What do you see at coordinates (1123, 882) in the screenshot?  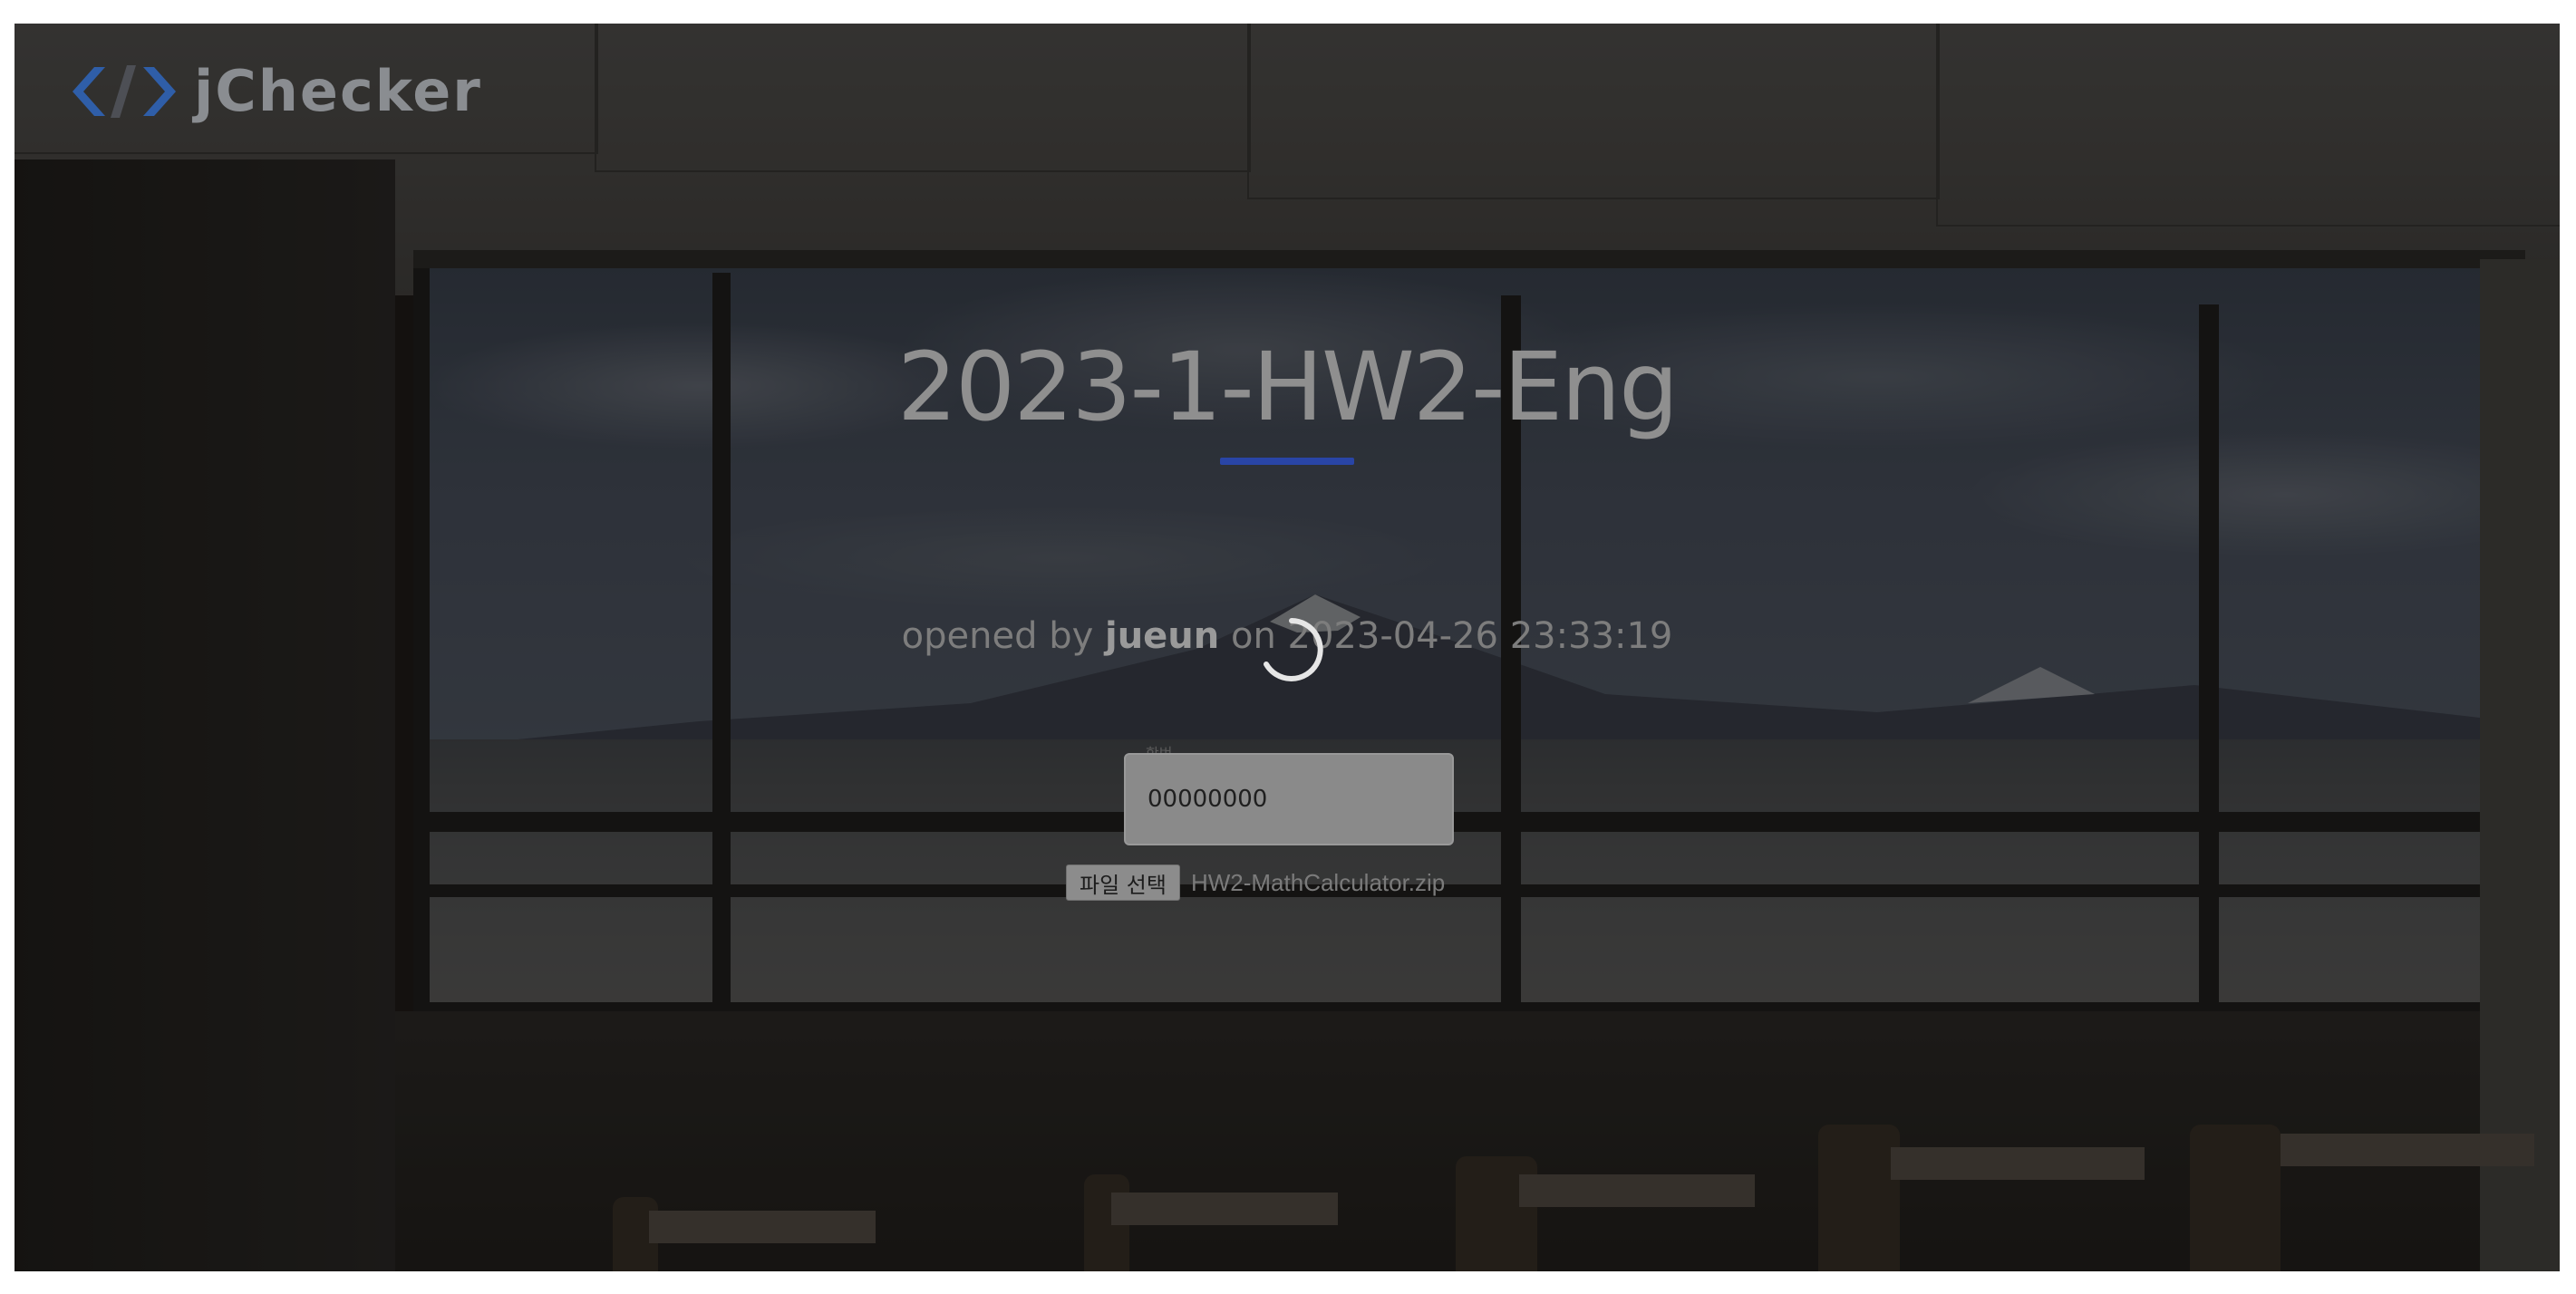 I see `choose-file-button: 파일 선택` at bounding box center [1123, 882].